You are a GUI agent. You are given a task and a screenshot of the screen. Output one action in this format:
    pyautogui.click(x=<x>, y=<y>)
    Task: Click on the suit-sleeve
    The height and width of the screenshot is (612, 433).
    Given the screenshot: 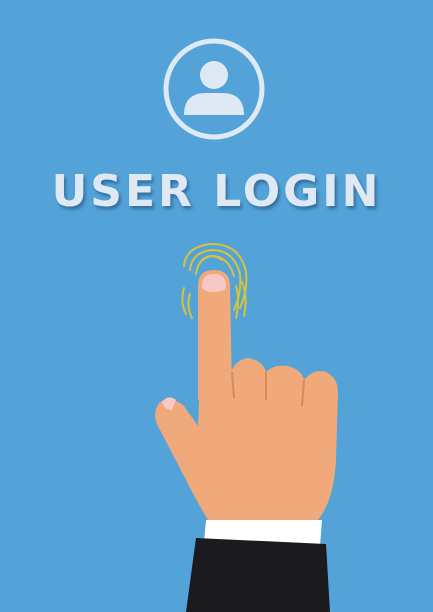 What is the action you would take?
    pyautogui.click(x=258, y=575)
    